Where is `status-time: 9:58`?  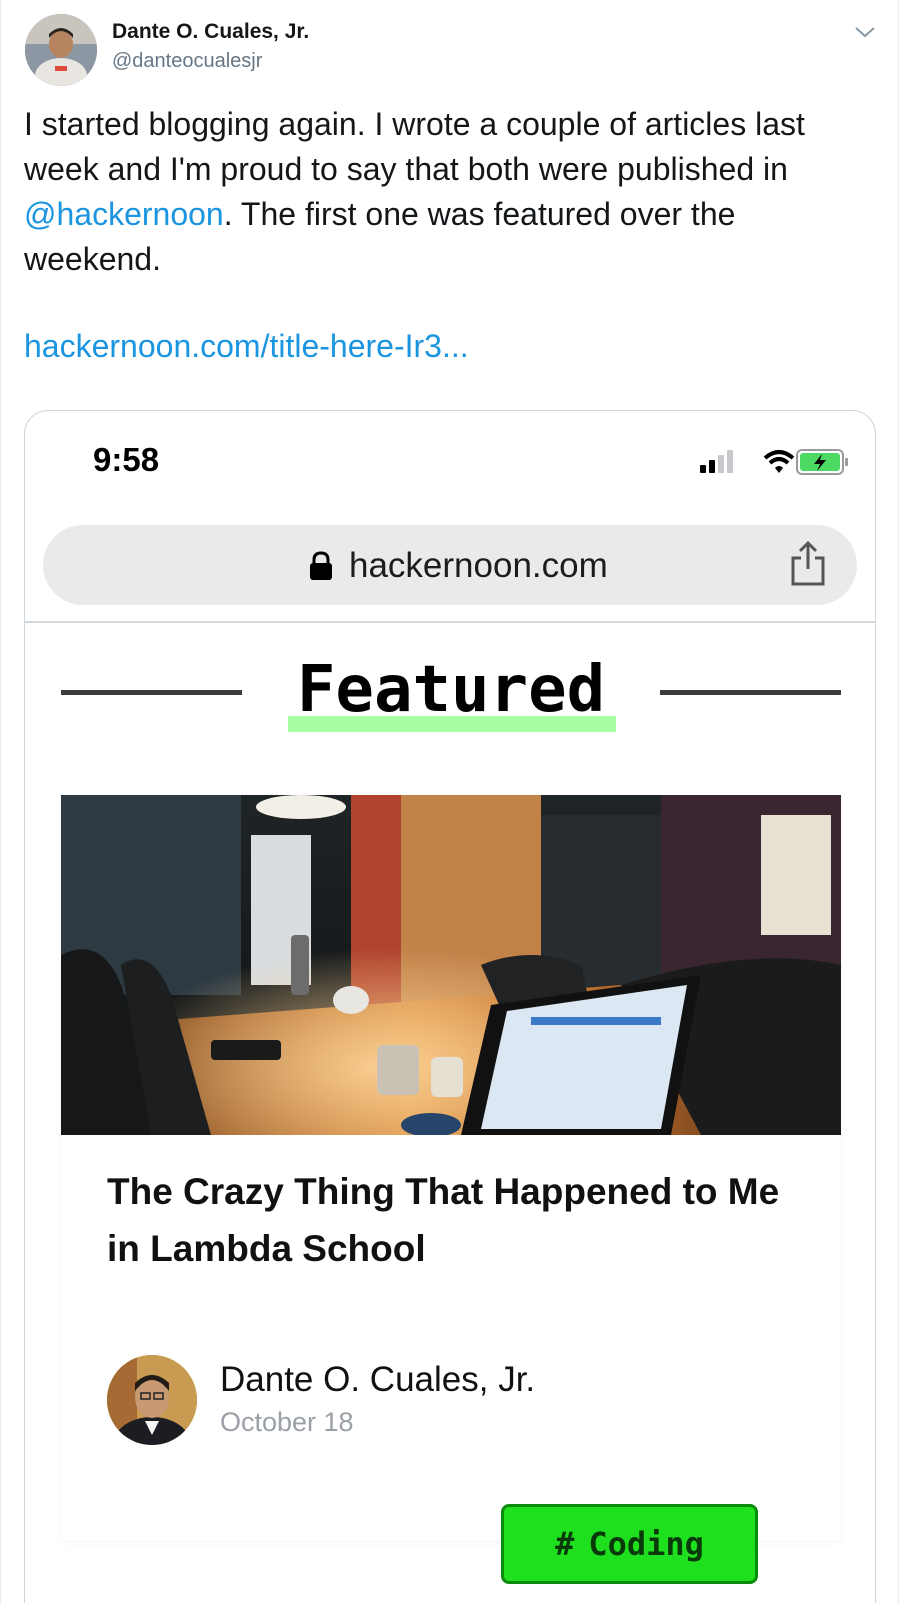 status-time: 9:58 is located at coordinates (126, 459).